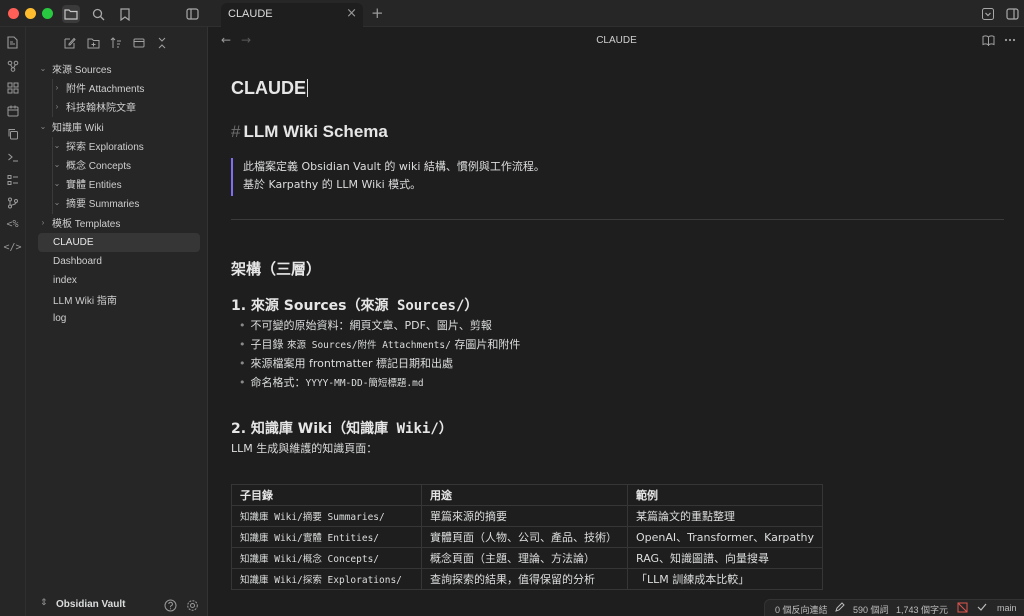 The image size is (1024, 616). What do you see at coordinates (118, 68) in the screenshot?
I see `tree-folder-sources: ⌄ 來源 Sources` at bounding box center [118, 68].